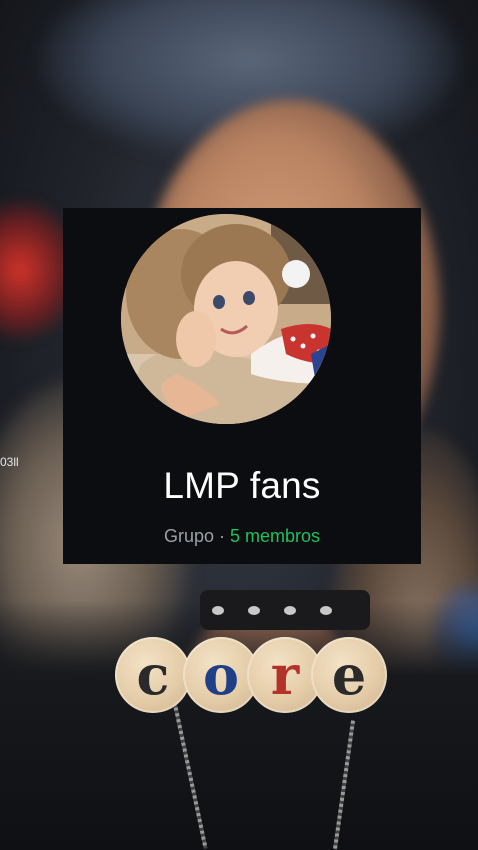 The width and height of the screenshot is (478, 850). I want to click on group-subtitle: Grupo · 5 membros, so click(242, 536).